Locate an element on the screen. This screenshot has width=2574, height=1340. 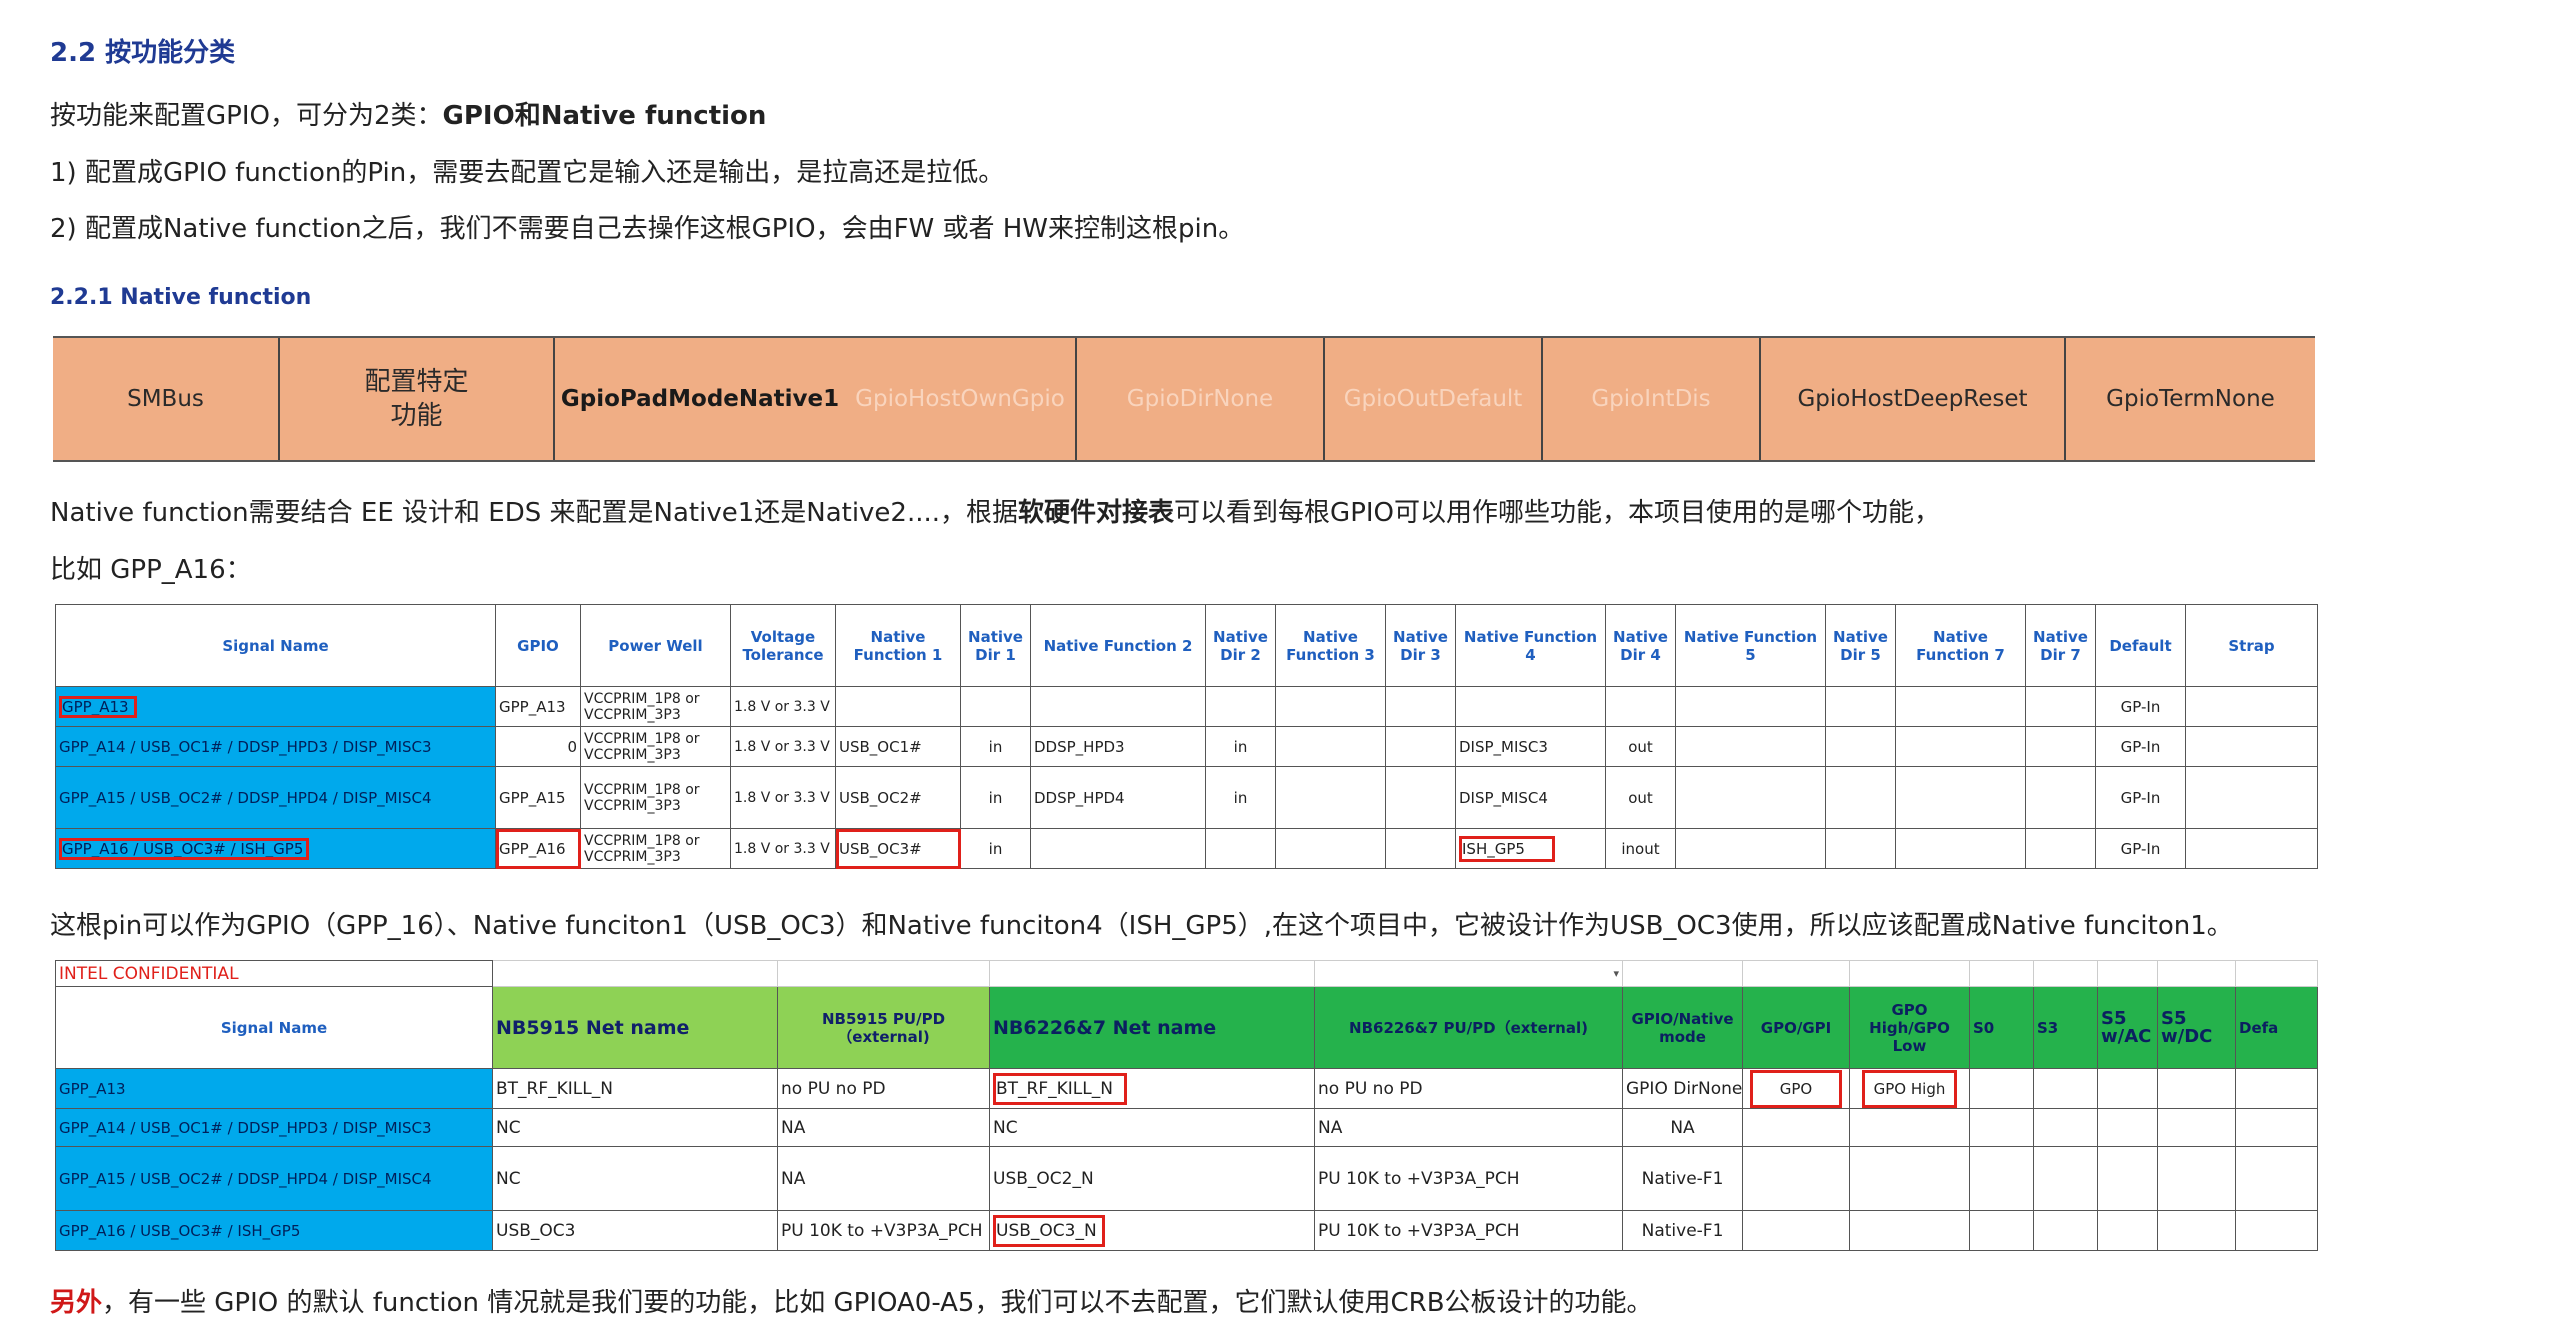
table-cell: PU 10K to +V3P3A_PCH is located at coordinates (1468, 1178).